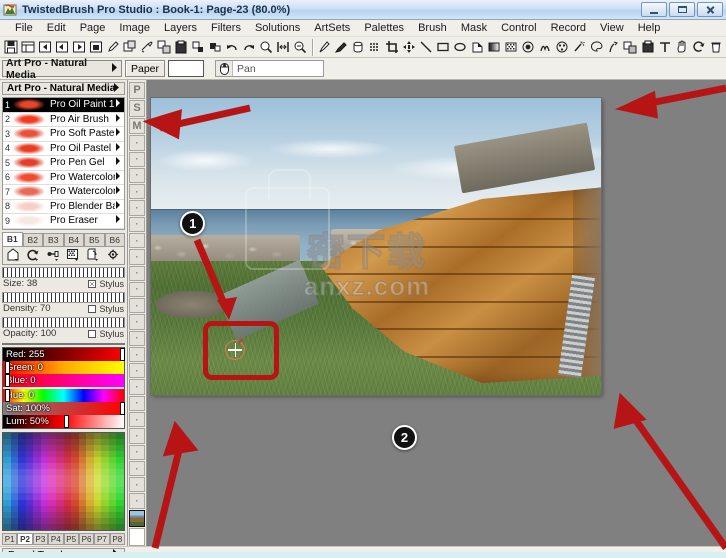  Describe the element at coordinates (44, 47) in the screenshot. I see `page-prev-icon` at that location.